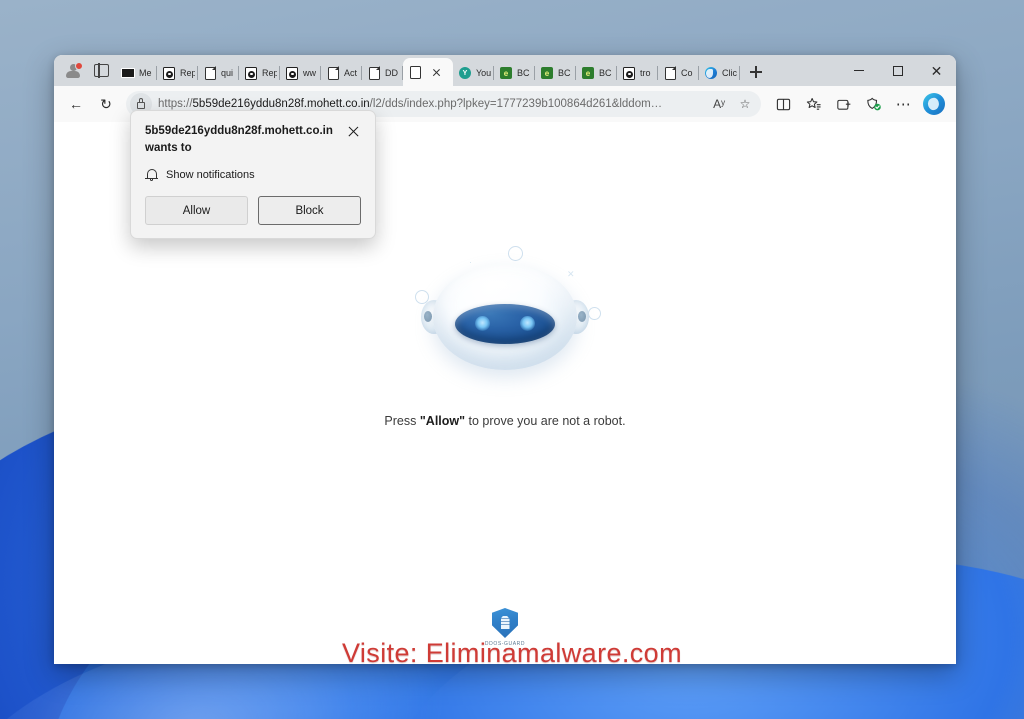 This screenshot has height=719, width=1024. What do you see at coordinates (687, 73) in the screenshot?
I see `tab-title: Co` at bounding box center [687, 73].